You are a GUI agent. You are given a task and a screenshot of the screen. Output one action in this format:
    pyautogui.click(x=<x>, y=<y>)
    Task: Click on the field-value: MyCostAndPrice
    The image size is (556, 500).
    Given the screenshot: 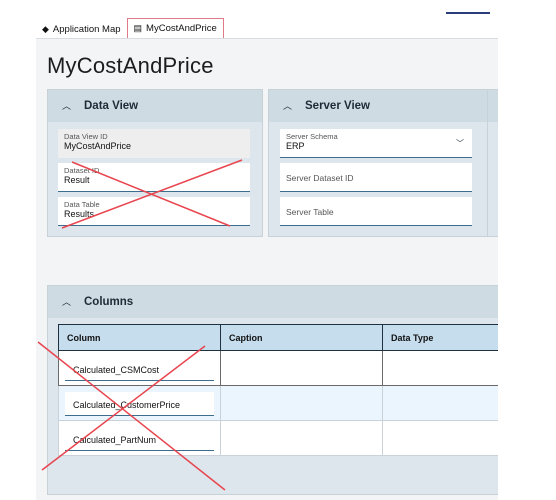 What is the action you would take?
    pyautogui.click(x=98, y=146)
    